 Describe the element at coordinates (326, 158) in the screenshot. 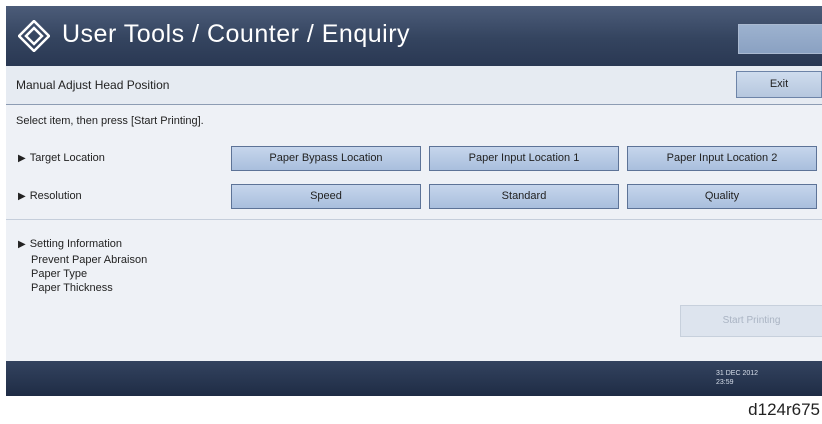

I see `paper-bypass-location-button: Paper Bypass Location` at that location.